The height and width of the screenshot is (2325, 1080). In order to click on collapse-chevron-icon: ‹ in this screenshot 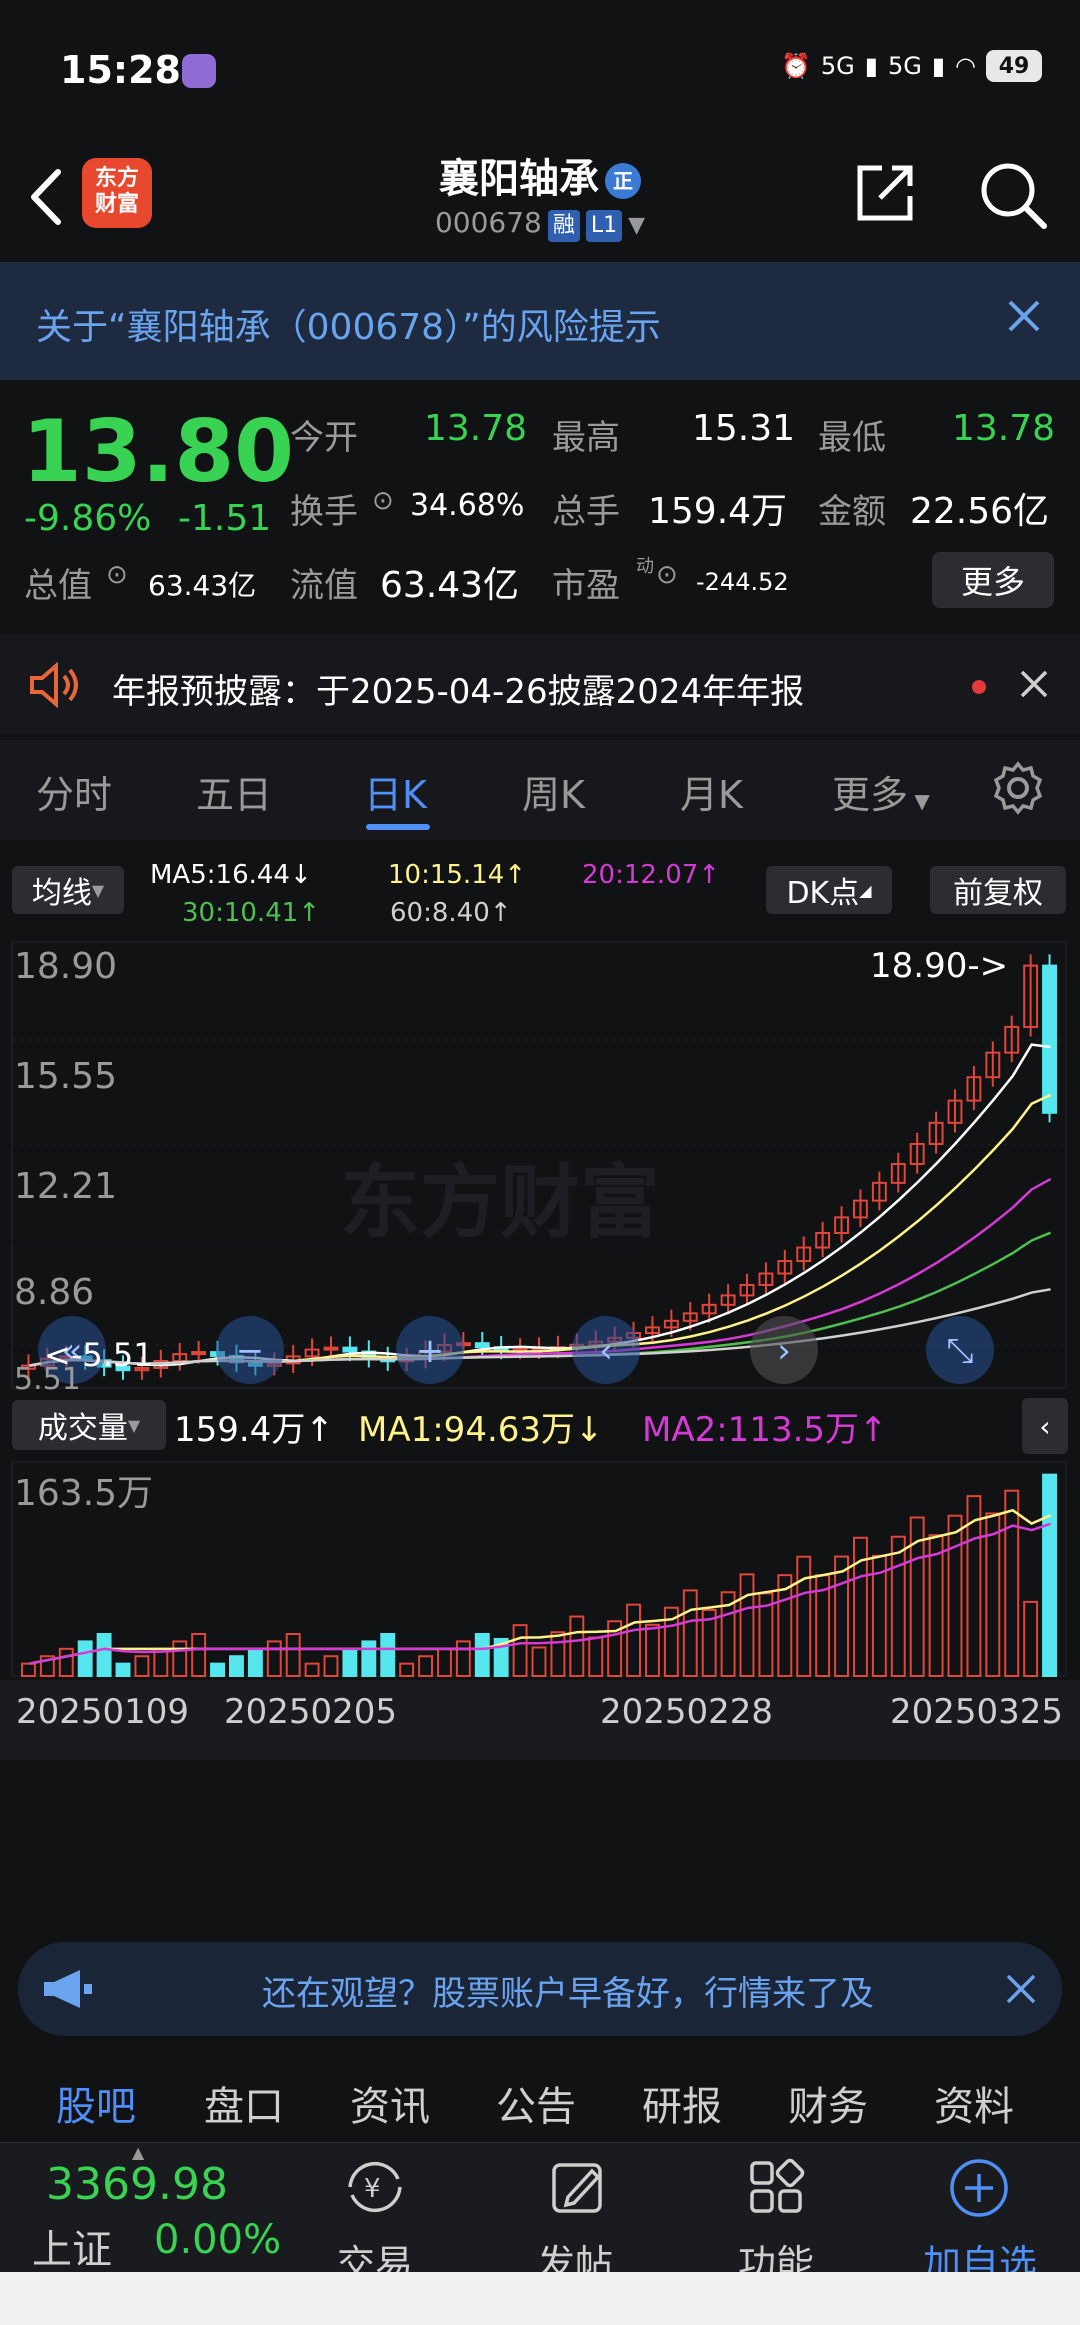, I will do `click(1045, 1426)`.